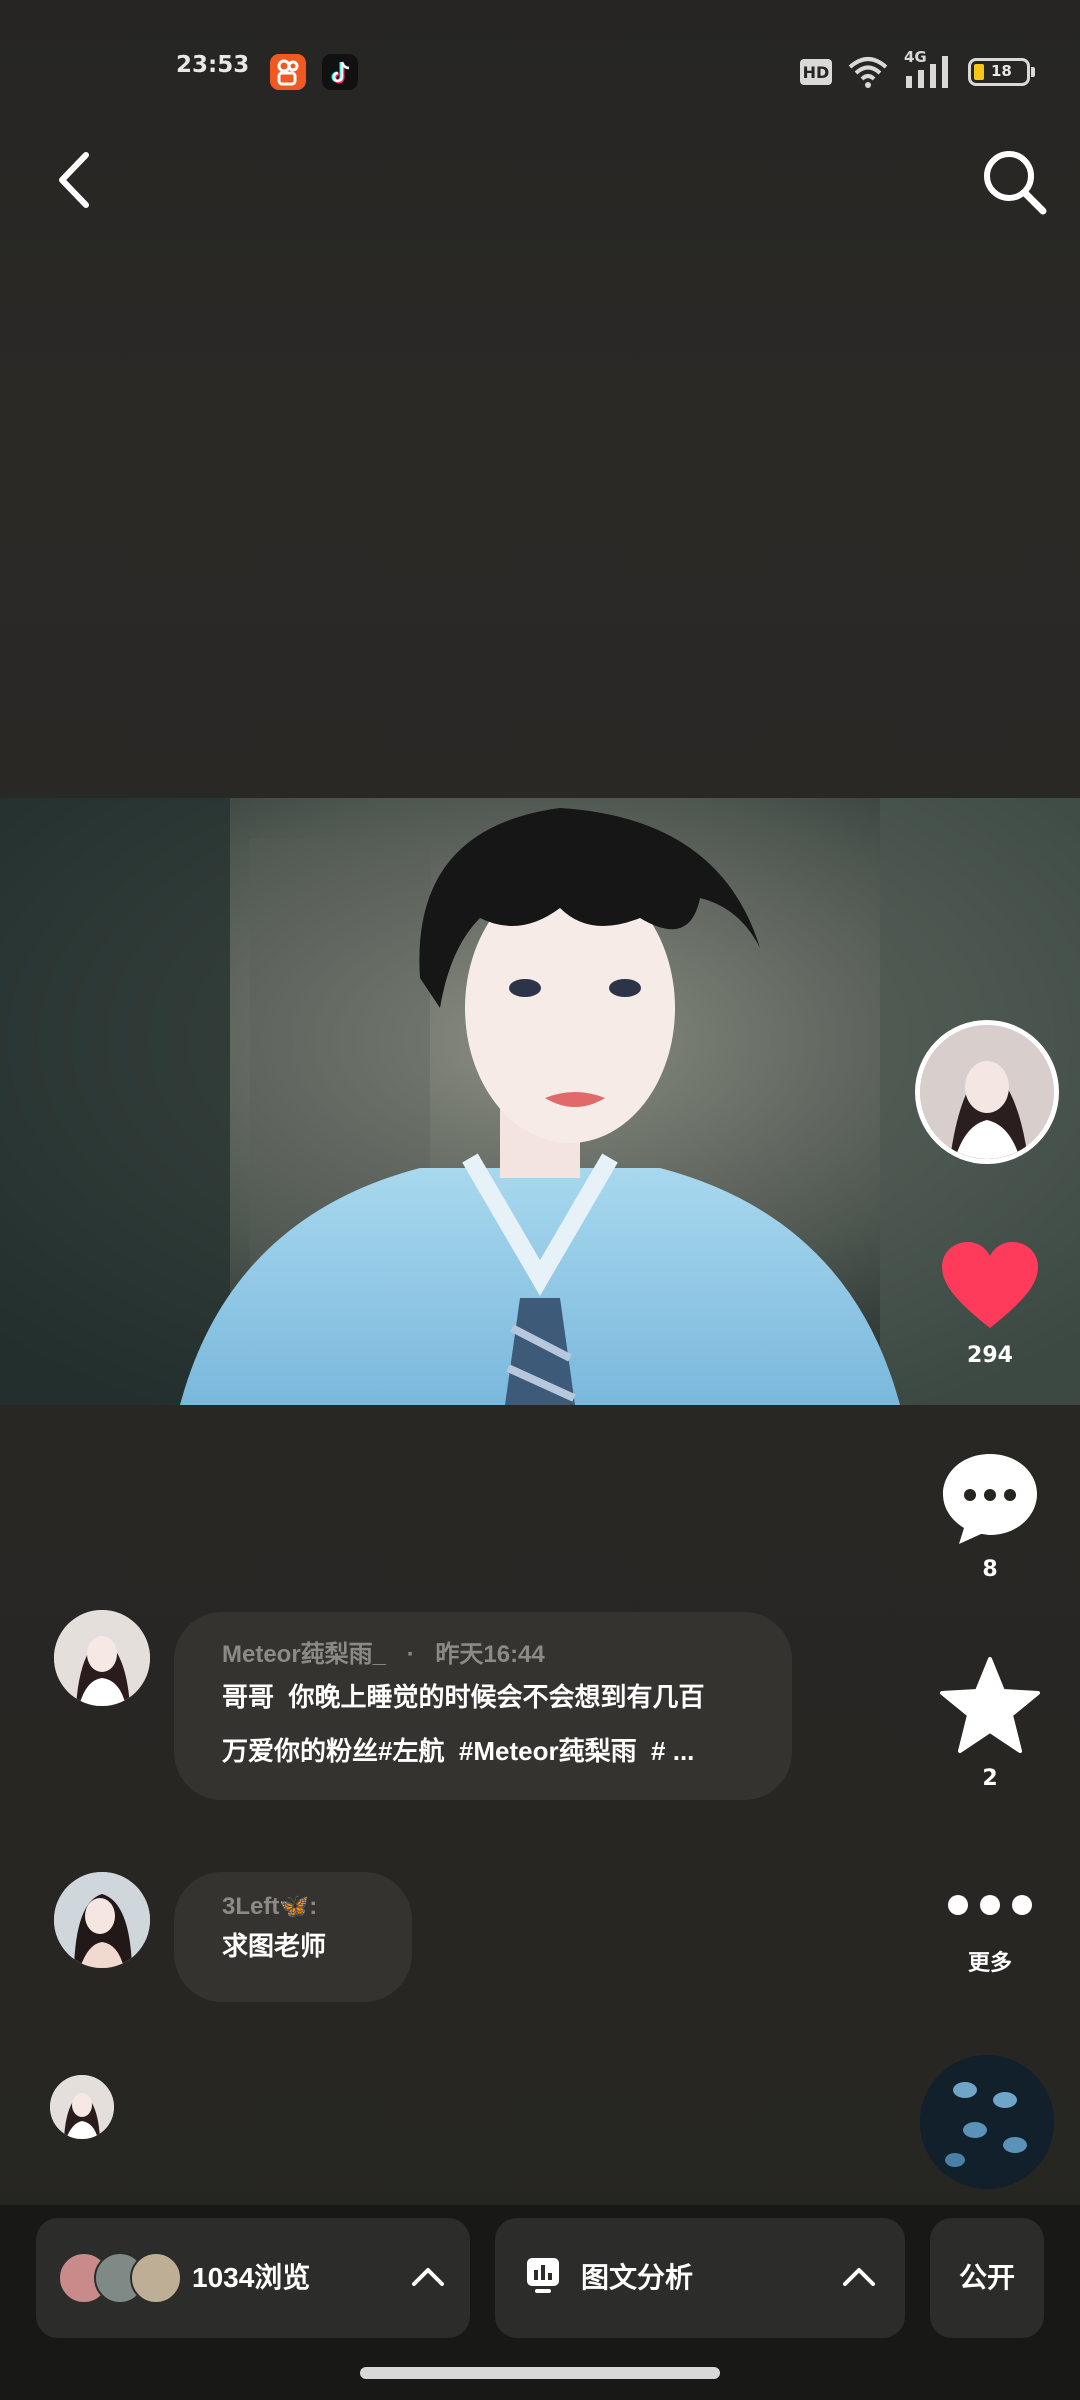 The width and height of the screenshot is (1080, 2400). I want to click on more-button: 更多, so click(990, 1933).